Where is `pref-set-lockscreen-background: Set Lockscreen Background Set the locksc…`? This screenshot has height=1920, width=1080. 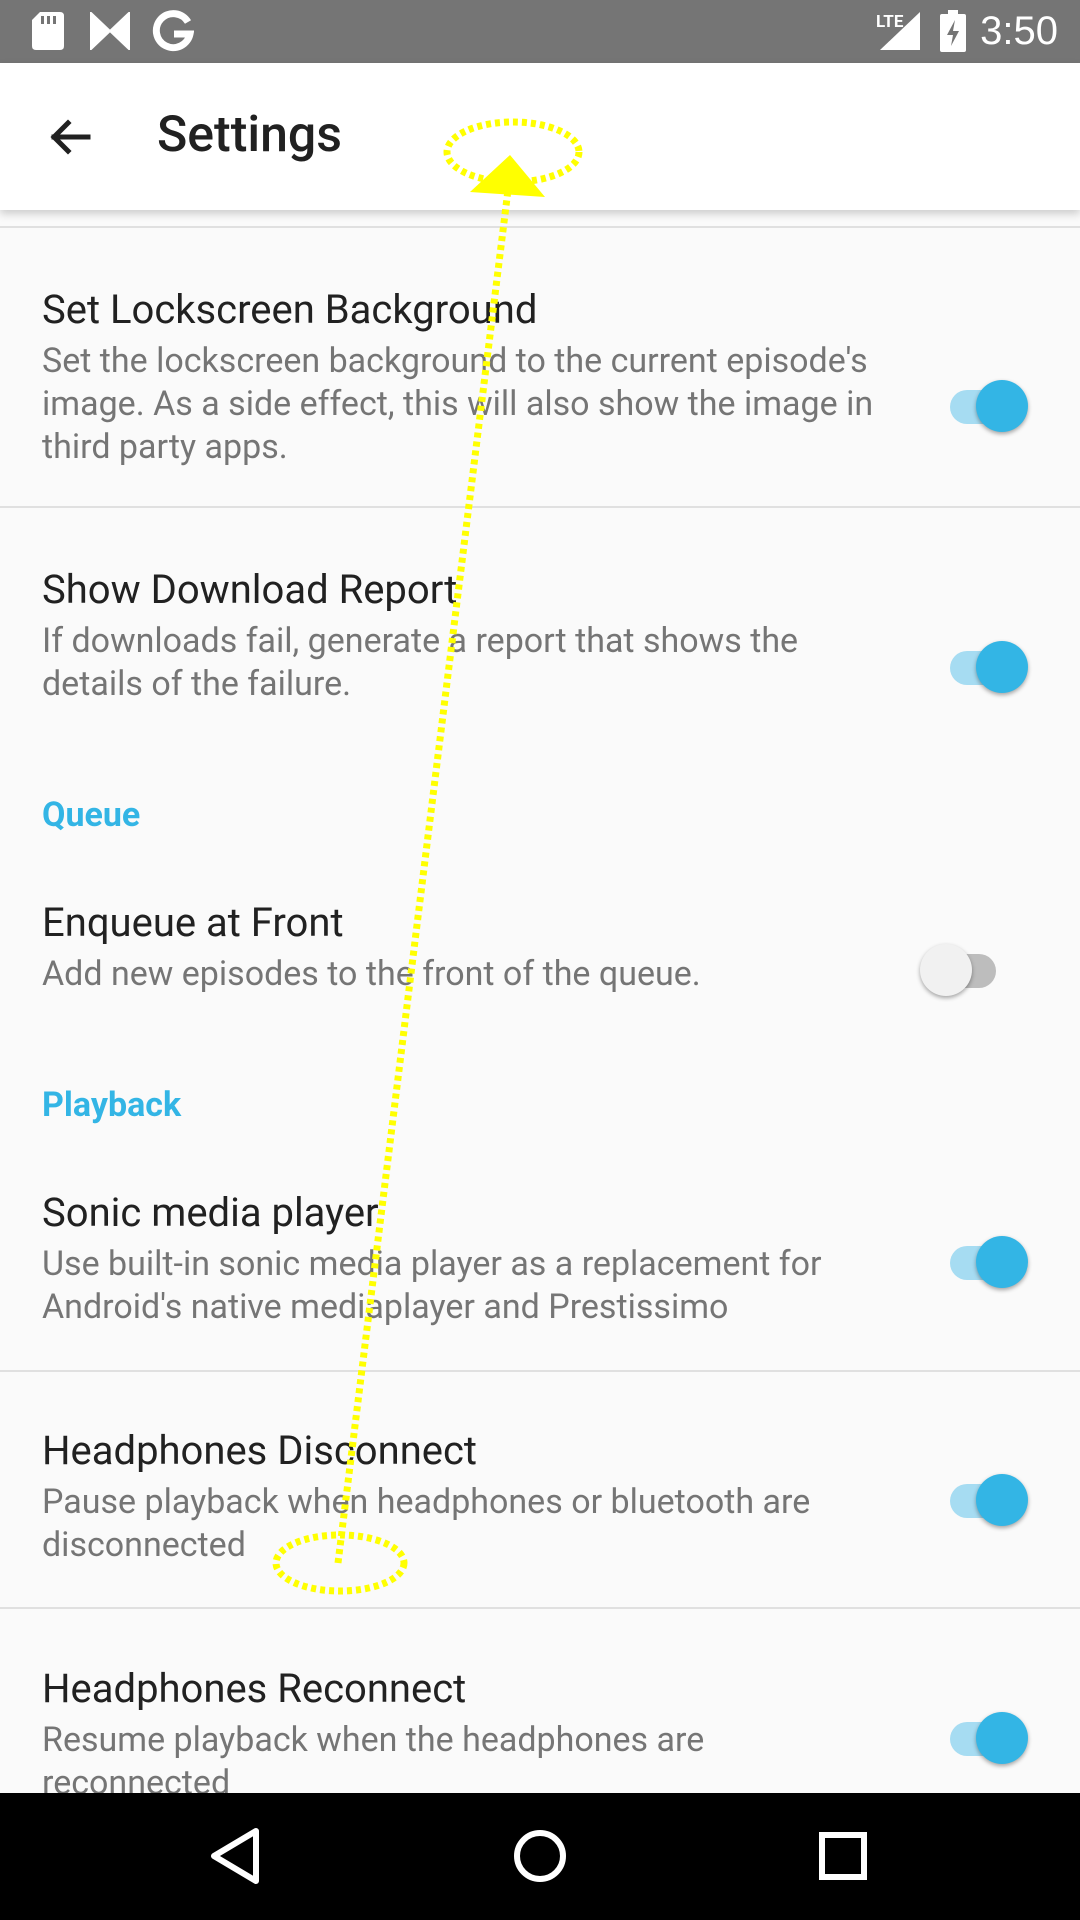 pref-set-lockscreen-background: Set Lockscreen Background Set the locksc… is located at coordinates (540, 380).